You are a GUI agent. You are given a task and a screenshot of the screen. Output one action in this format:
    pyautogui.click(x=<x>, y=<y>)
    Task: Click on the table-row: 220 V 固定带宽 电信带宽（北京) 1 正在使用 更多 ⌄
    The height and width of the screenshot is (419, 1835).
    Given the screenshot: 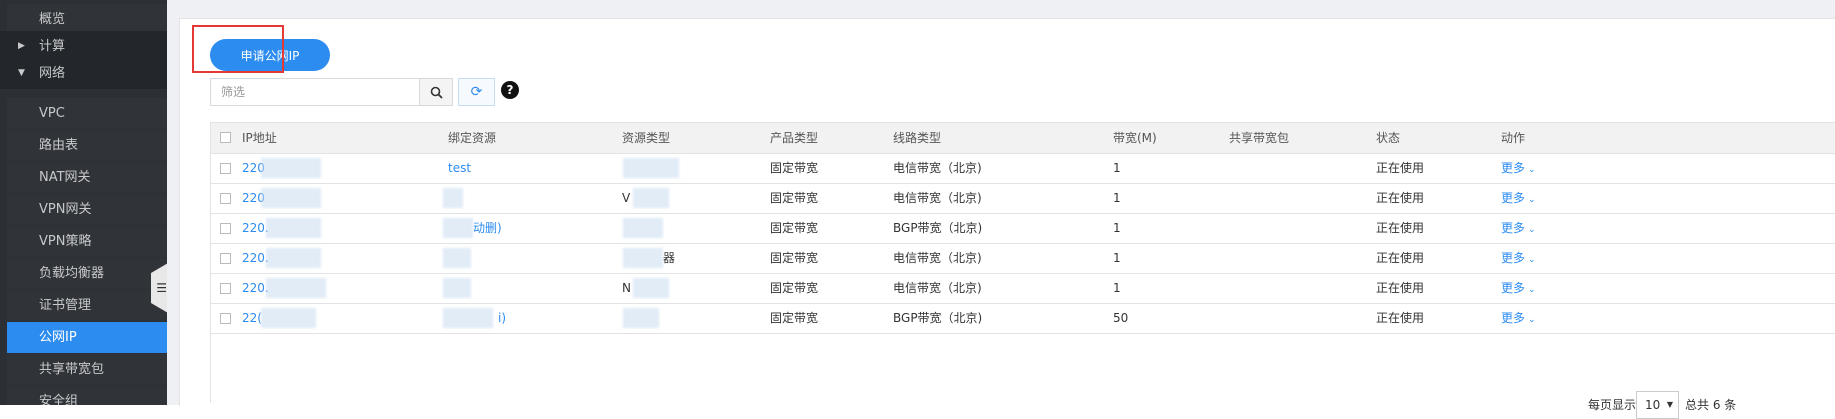 What is the action you would take?
    pyautogui.click(x=1023, y=199)
    